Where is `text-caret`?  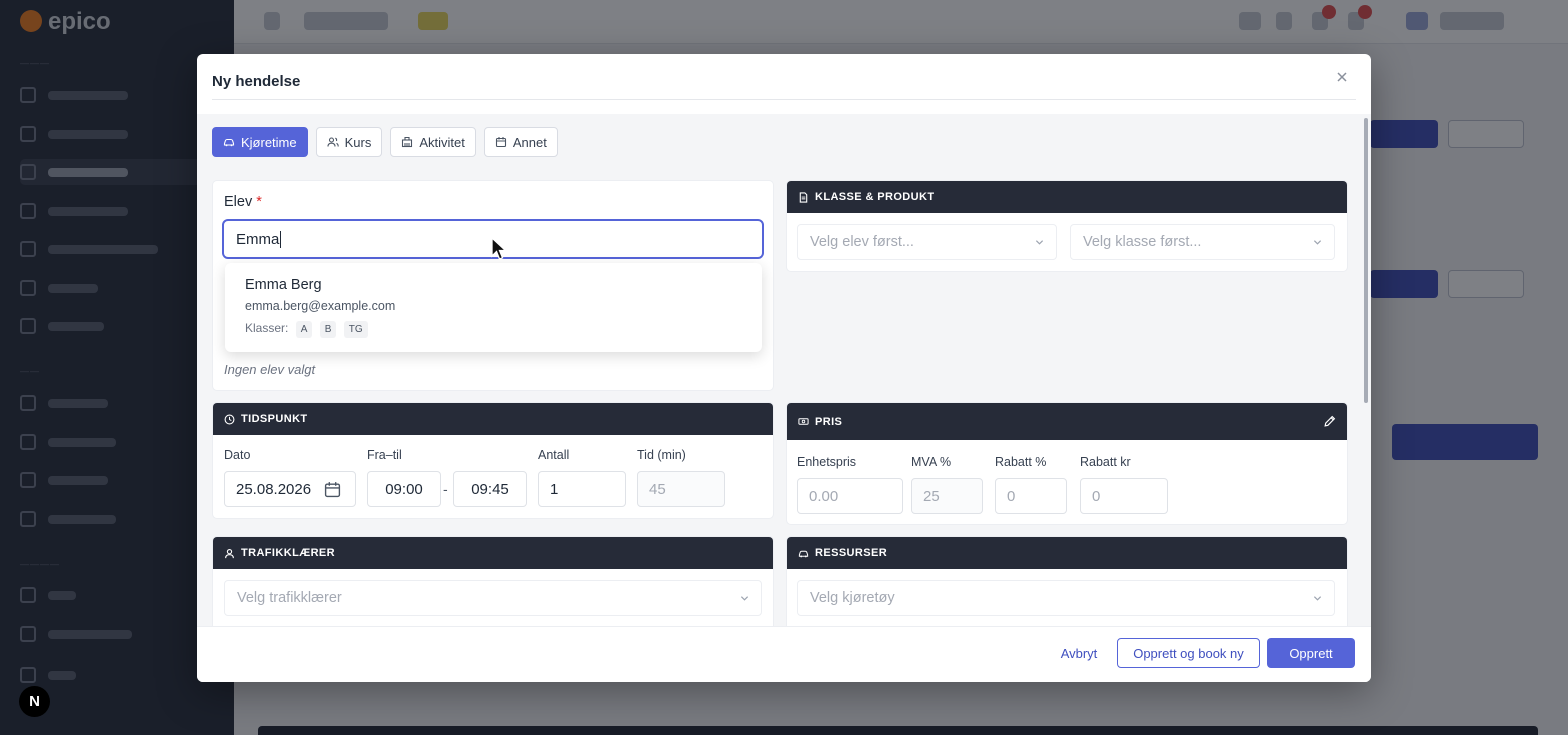 text-caret is located at coordinates (281, 239).